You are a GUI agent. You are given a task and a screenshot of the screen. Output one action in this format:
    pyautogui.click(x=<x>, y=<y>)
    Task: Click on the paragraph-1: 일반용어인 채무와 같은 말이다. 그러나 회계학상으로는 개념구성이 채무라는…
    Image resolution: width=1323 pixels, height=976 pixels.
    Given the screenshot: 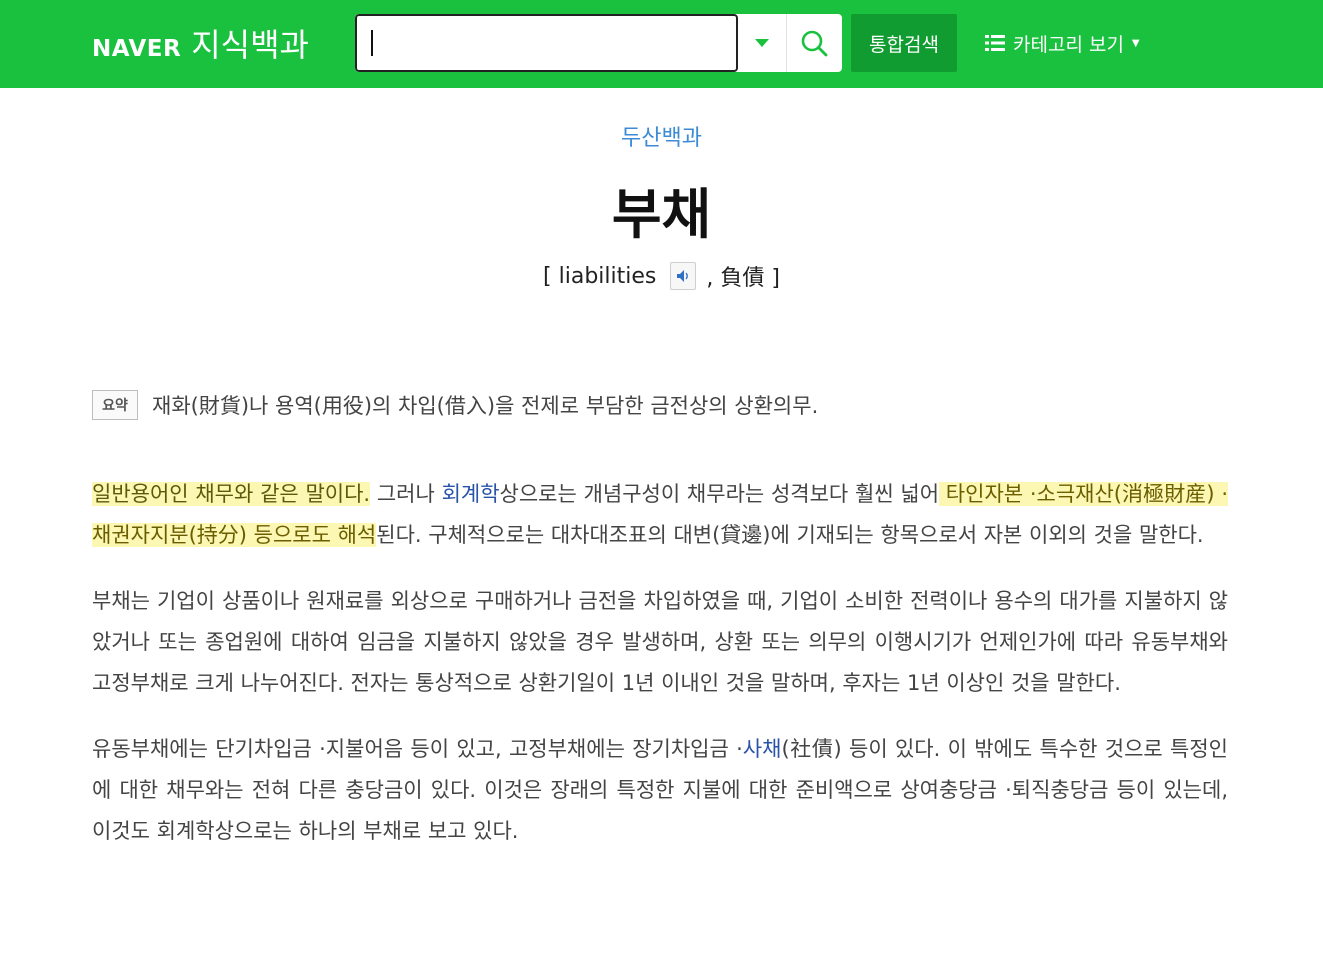 What is the action you would take?
    pyautogui.click(x=660, y=515)
    